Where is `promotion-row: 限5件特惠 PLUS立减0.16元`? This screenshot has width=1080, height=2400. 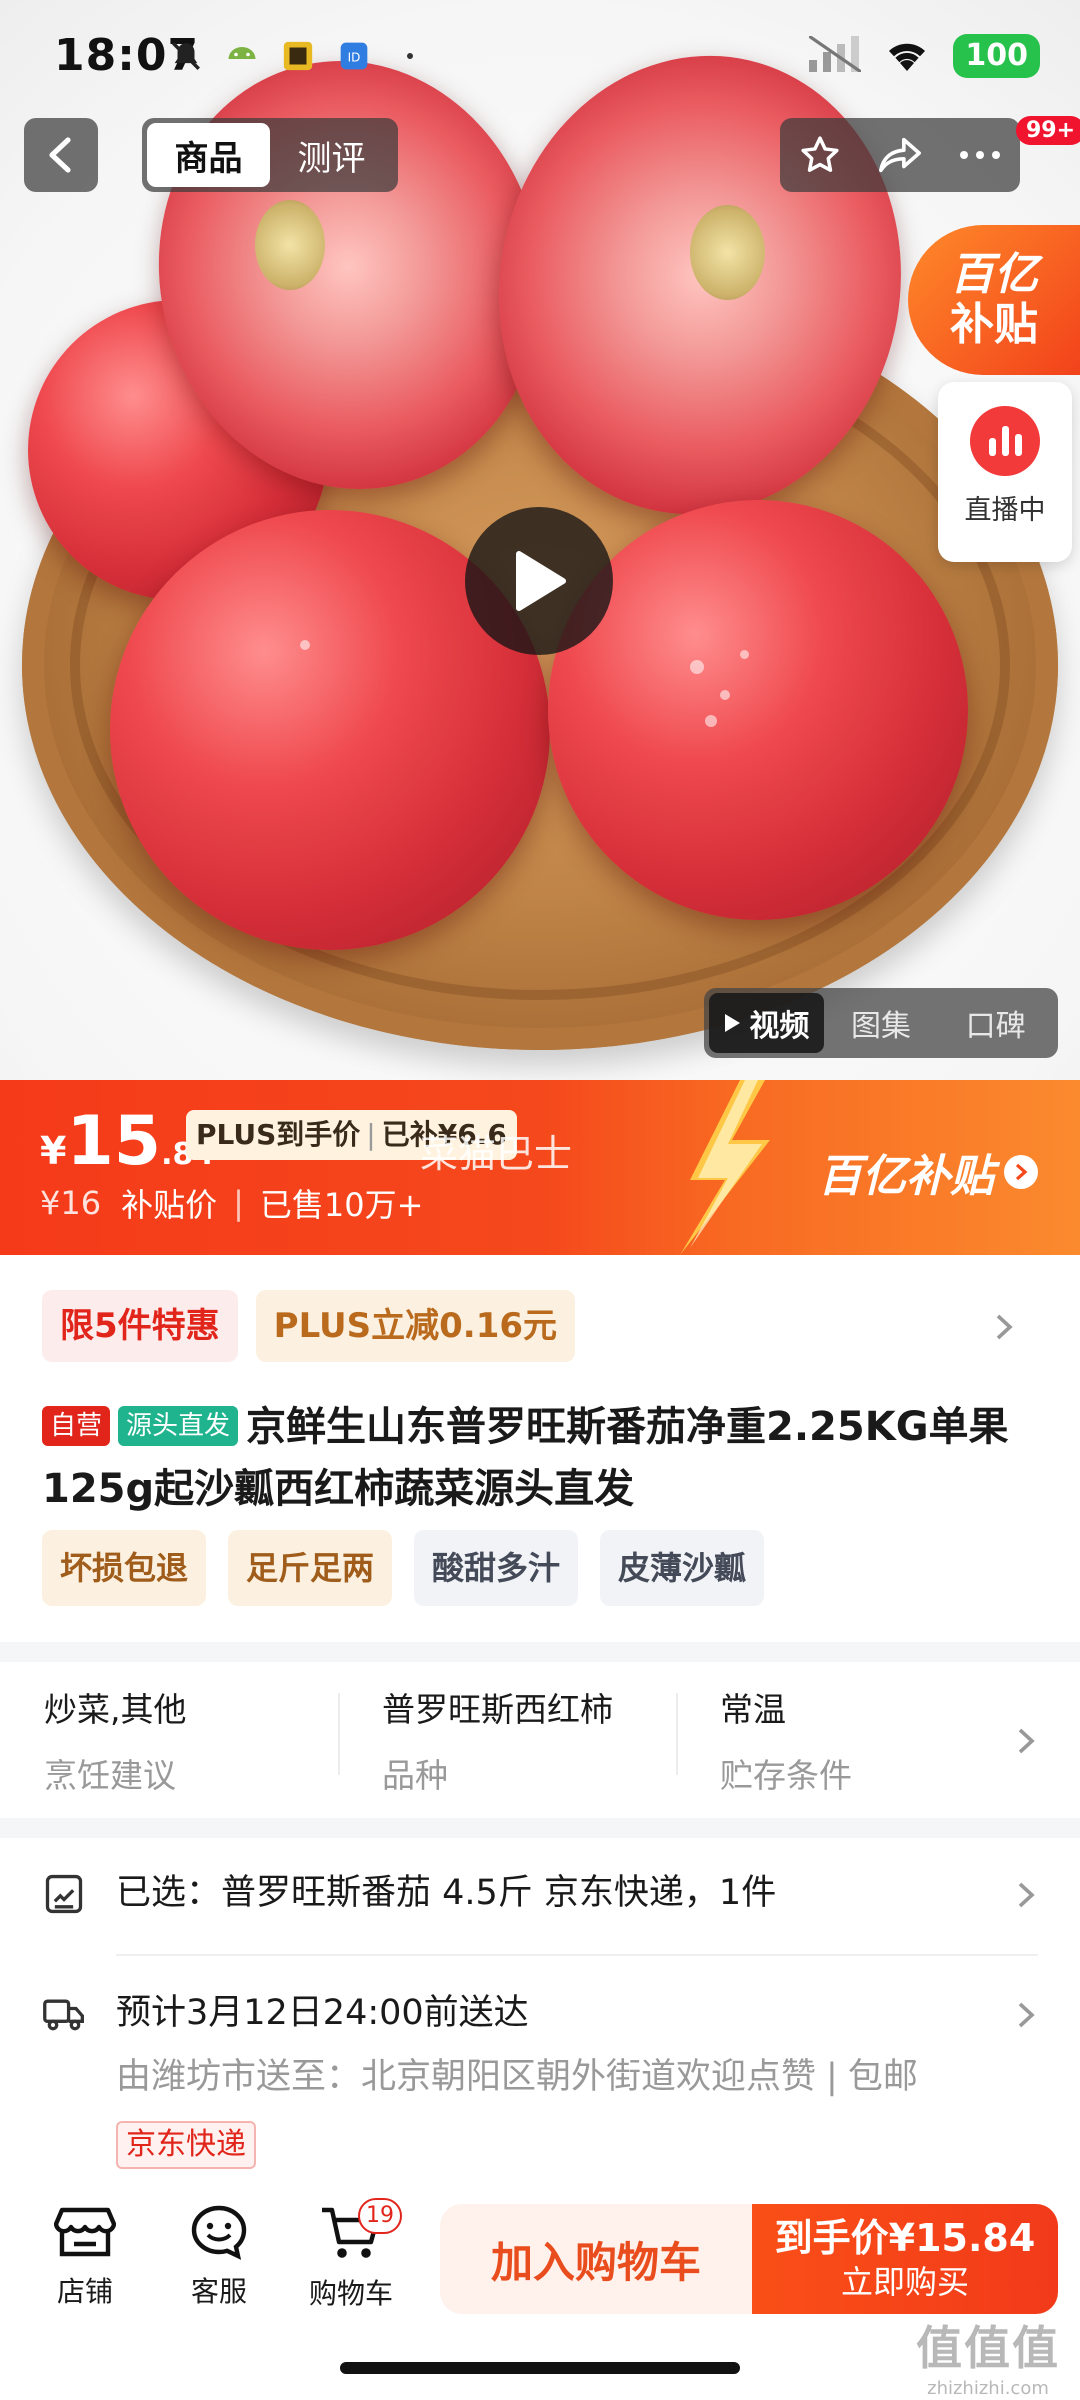
promotion-row: 限5件特惠 PLUS立减0.16元 is located at coordinates (309, 1326).